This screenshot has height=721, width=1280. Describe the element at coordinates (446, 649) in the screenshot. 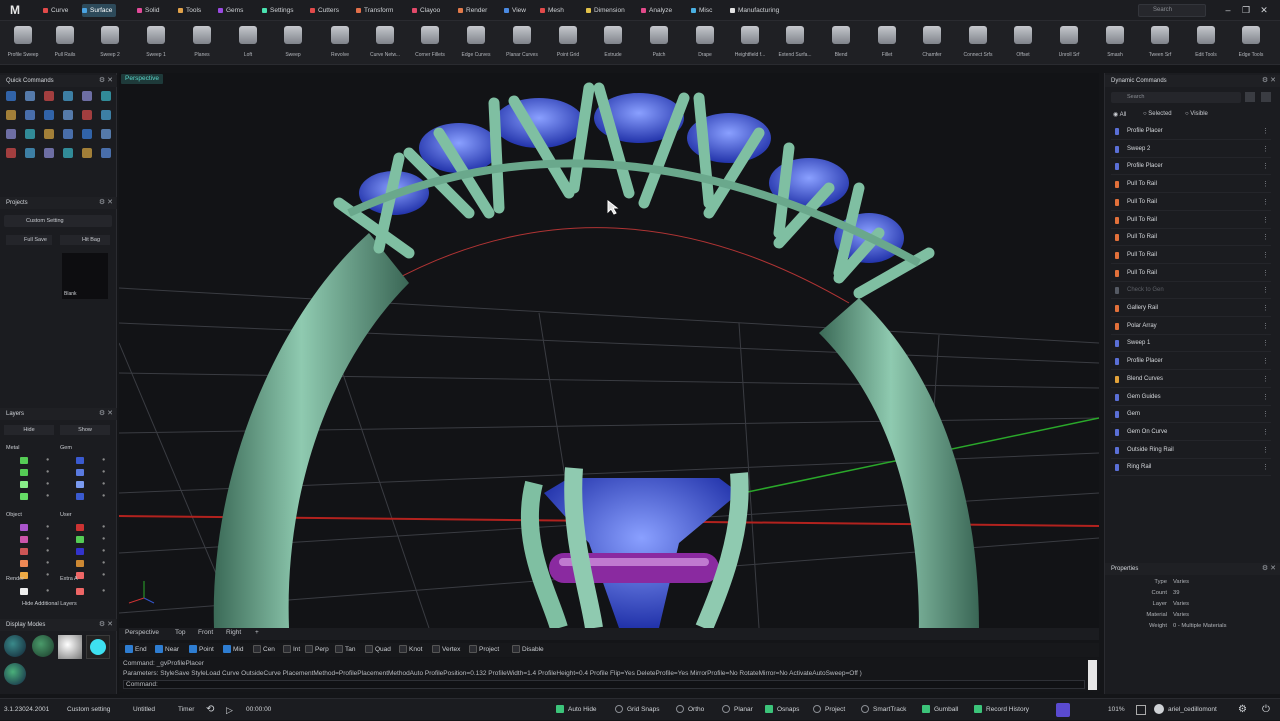

I see `snap-vertex: Vertex` at that location.